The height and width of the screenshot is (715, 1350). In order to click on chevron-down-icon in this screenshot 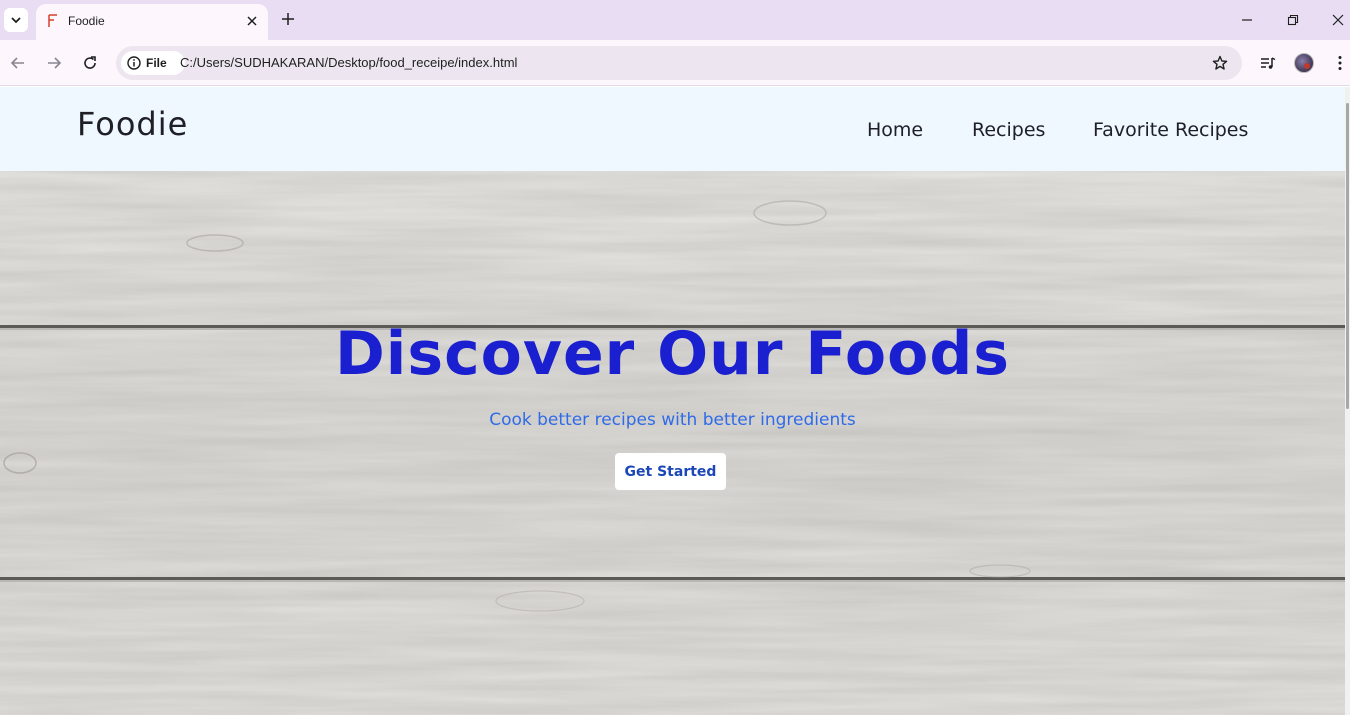, I will do `click(16, 20)`.